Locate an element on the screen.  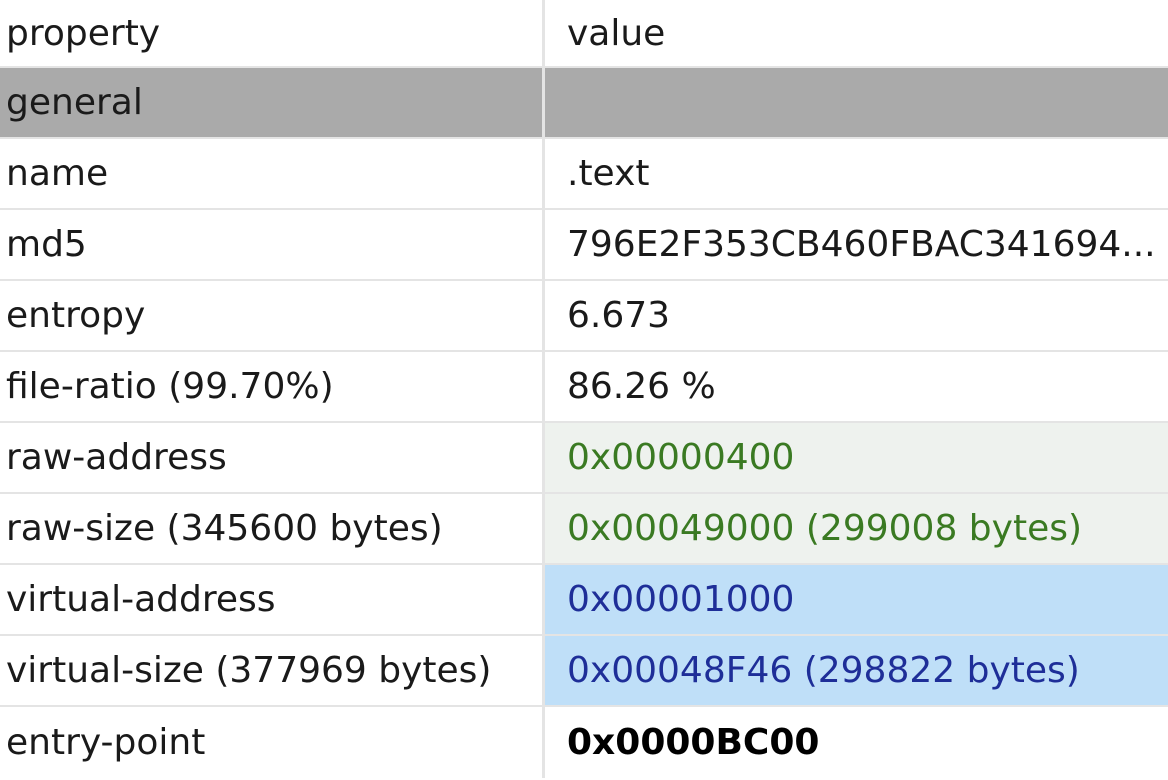
property-cell: entropy is located at coordinates (272, 315).